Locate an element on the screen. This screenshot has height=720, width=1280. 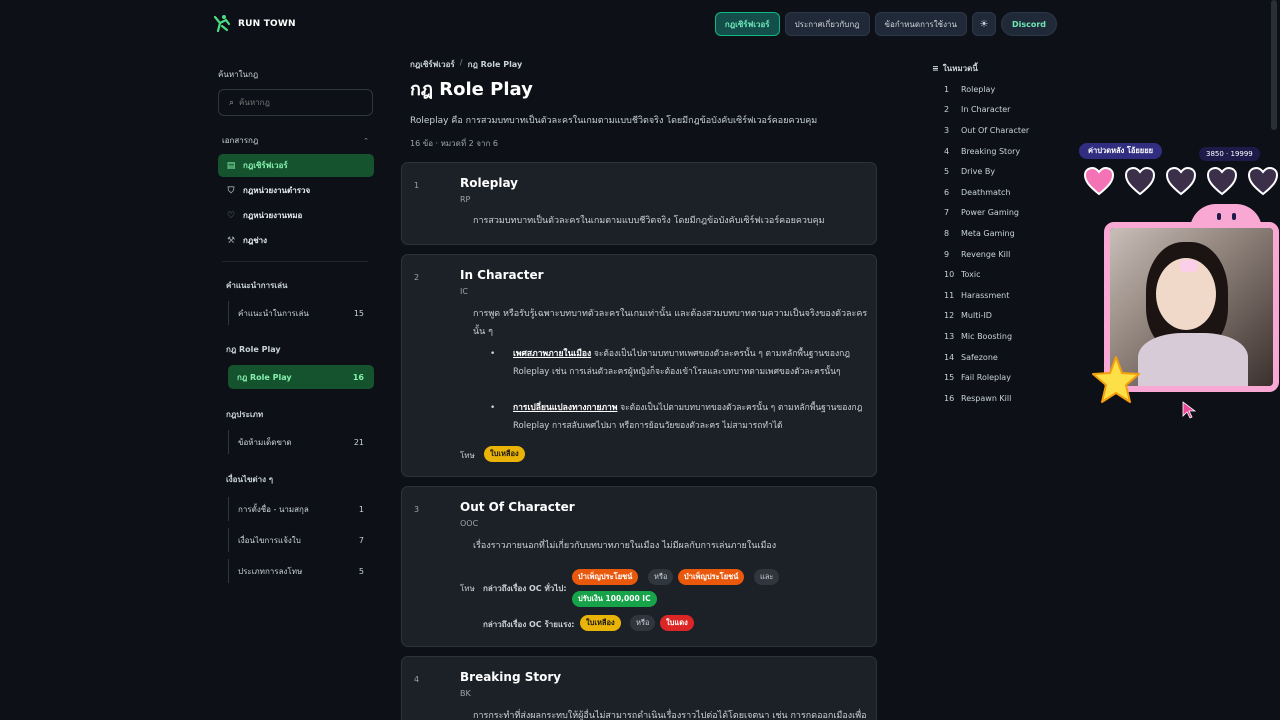
sidebar-item-play-guide: คำแนะนำในการเล่น 15 is located at coordinates (301, 313).